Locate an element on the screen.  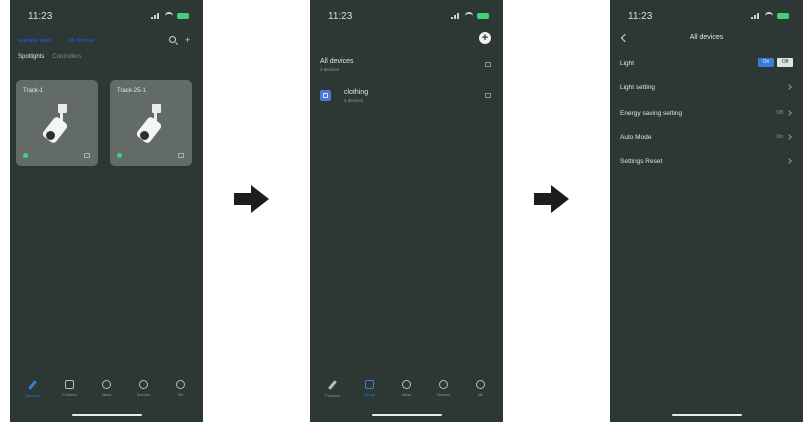
plus-icon: + is located at coordinates (189, 40).